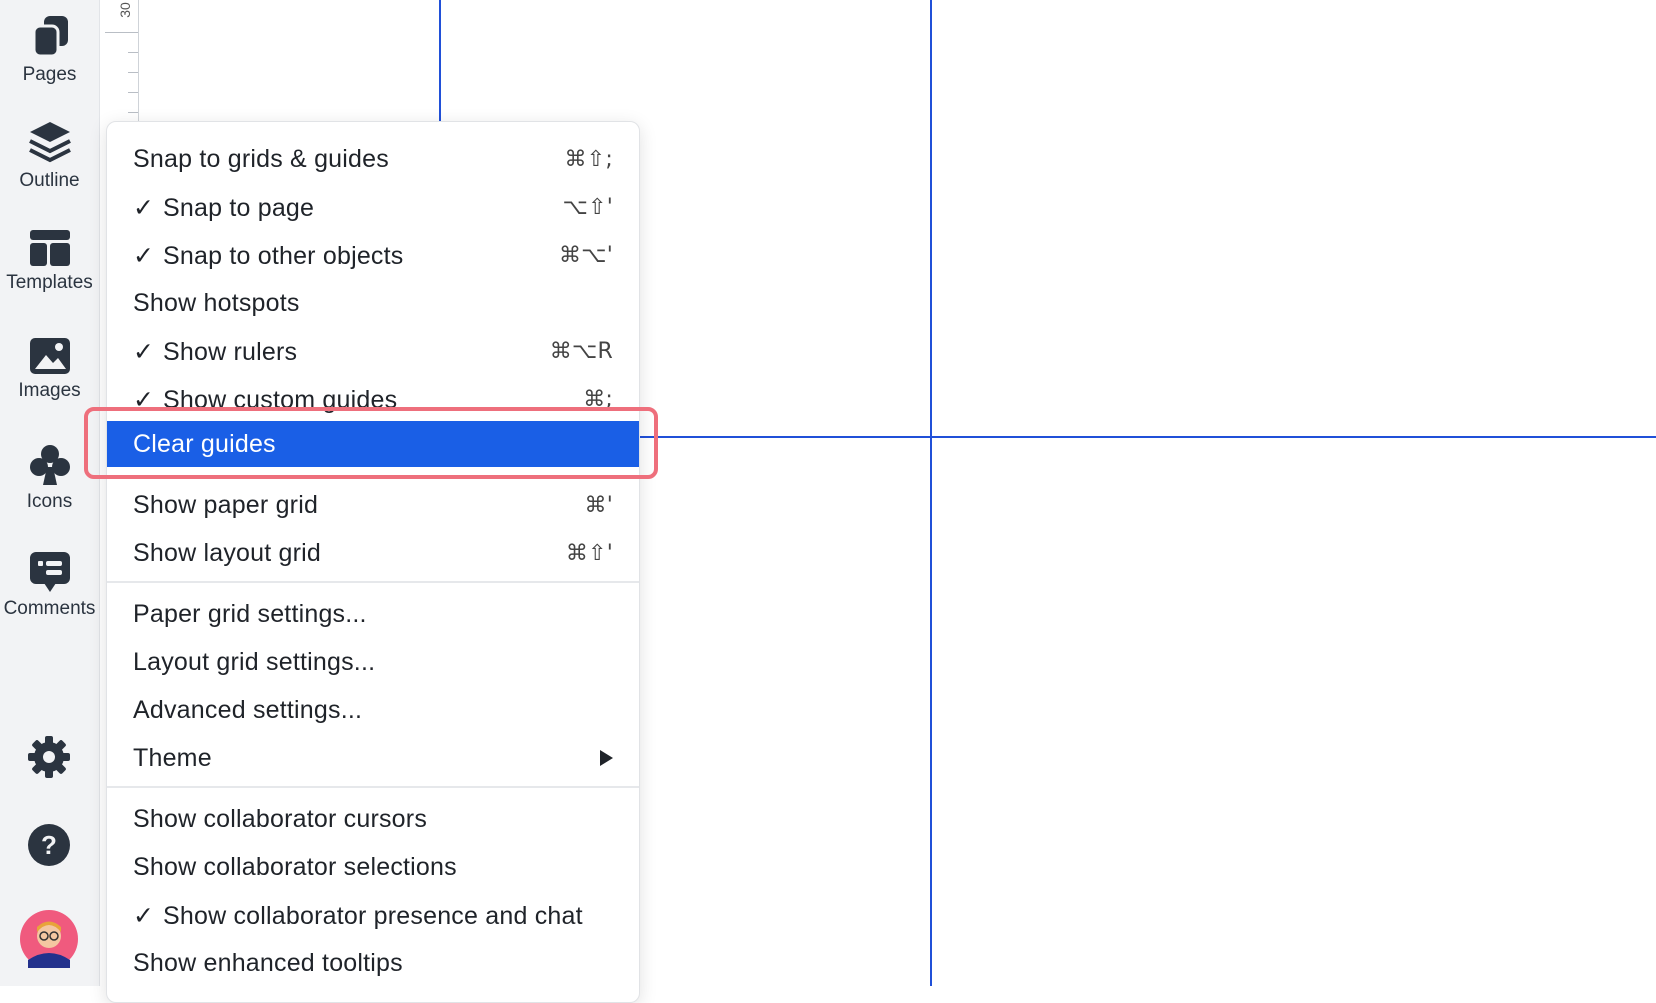 The height and width of the screenshot is (1003, 1656). I want to click on menu-item-label: Theme, so click(172, 758).